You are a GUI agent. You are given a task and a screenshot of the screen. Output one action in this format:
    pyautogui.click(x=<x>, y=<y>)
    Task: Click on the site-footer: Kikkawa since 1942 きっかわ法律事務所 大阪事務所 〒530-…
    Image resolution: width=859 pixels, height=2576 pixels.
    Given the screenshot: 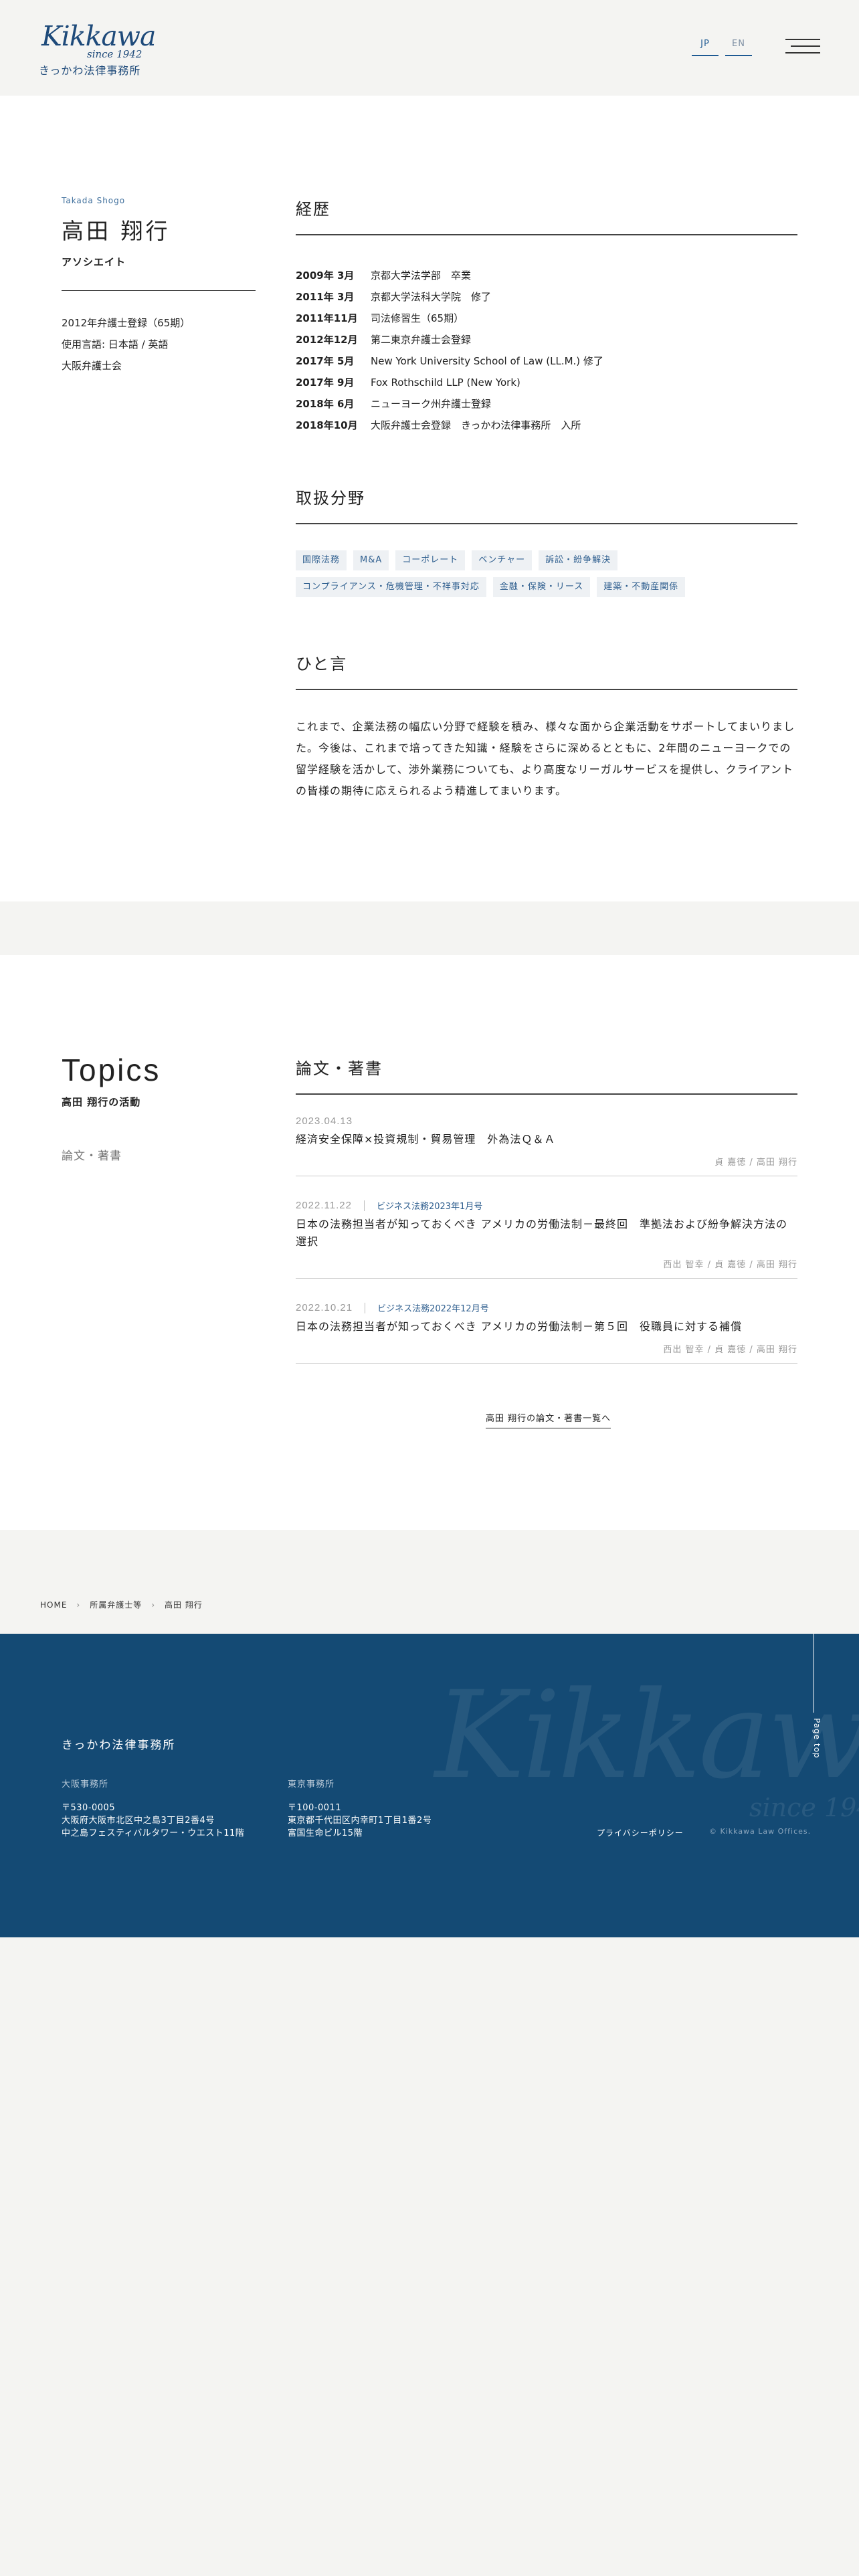 What is the action you would take?
    pyautogui.click(x=429, y=1785)
    